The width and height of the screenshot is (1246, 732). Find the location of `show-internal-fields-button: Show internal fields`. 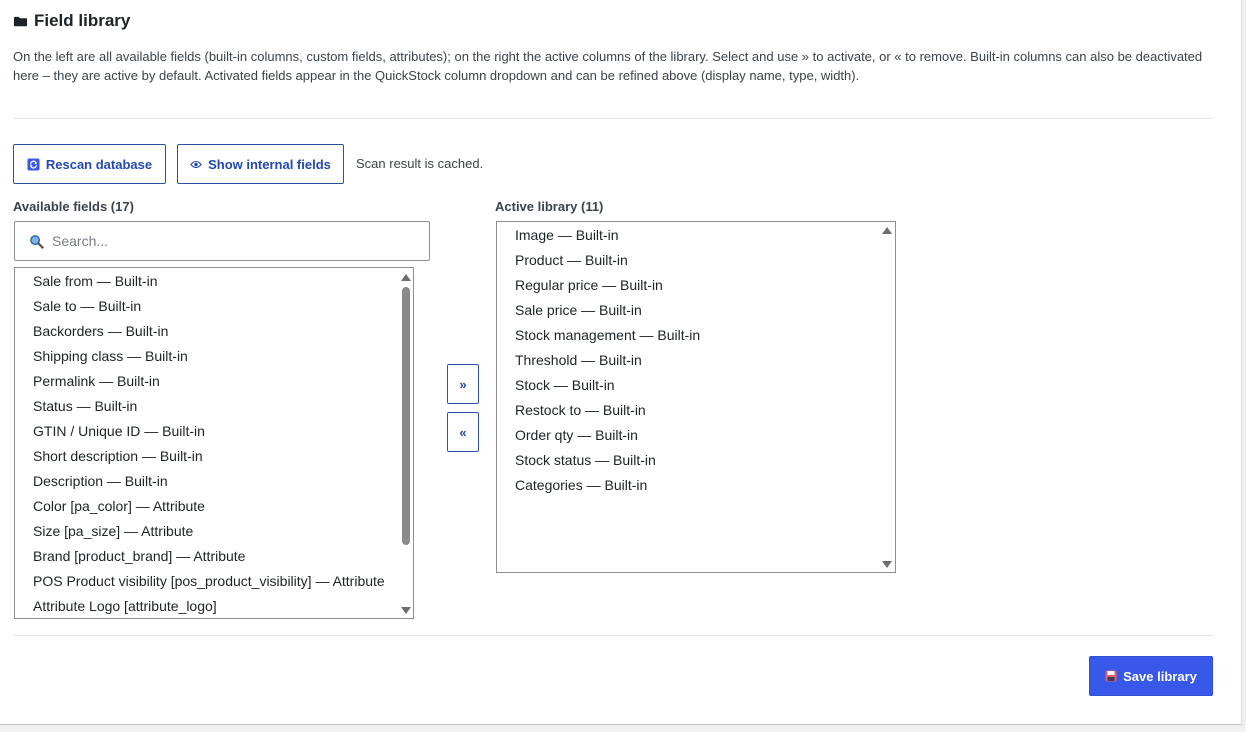

show-internal-fields-button: Show internal fields is located at coordinates (260, 164).